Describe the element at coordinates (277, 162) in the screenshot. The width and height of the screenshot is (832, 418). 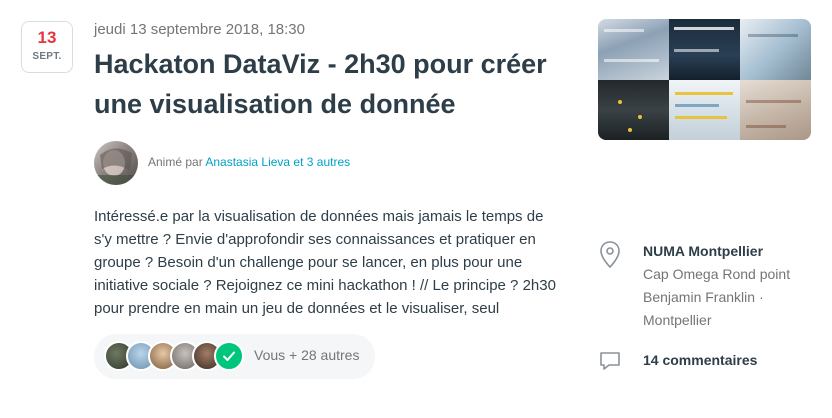
I see `host-link: Anastasia Lieva et 3 autres` at that location.